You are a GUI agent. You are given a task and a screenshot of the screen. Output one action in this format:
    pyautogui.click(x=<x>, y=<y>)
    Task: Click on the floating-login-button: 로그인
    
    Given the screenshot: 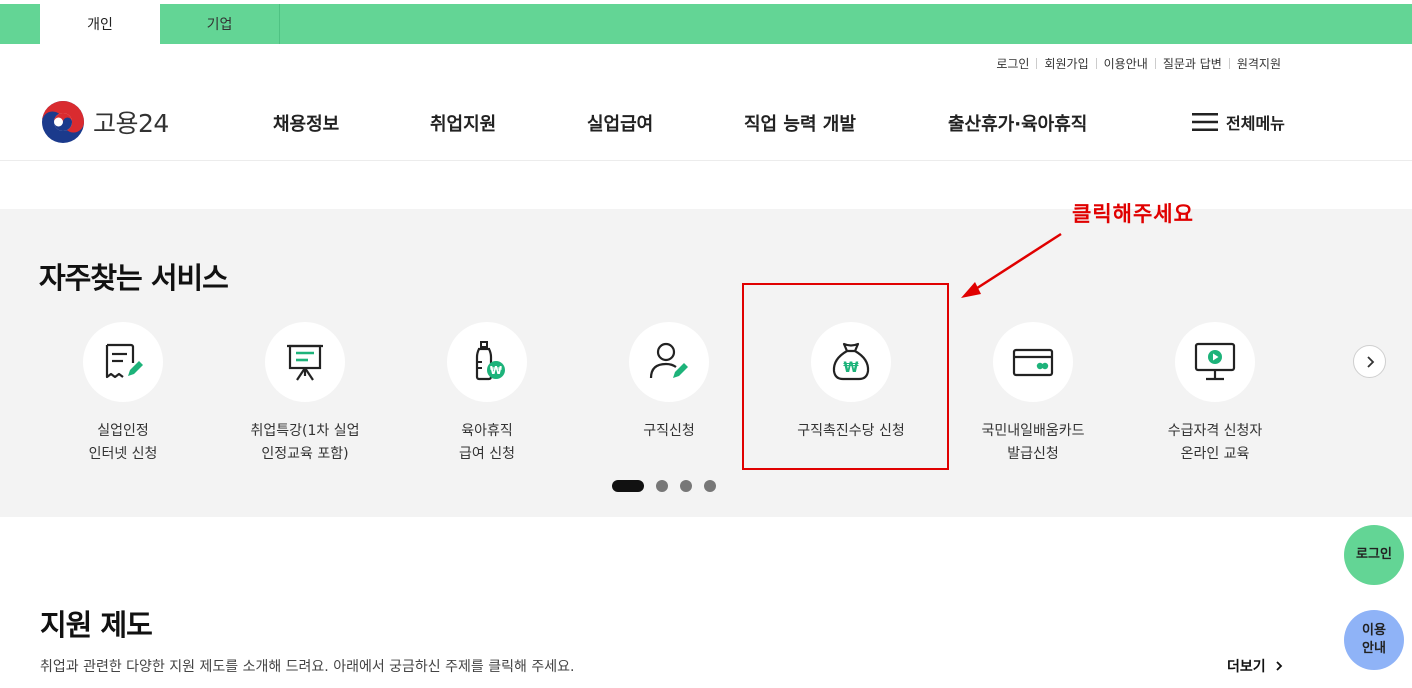 What is the action you would take?
    pyautogui.click(x=1374, y=555)
    